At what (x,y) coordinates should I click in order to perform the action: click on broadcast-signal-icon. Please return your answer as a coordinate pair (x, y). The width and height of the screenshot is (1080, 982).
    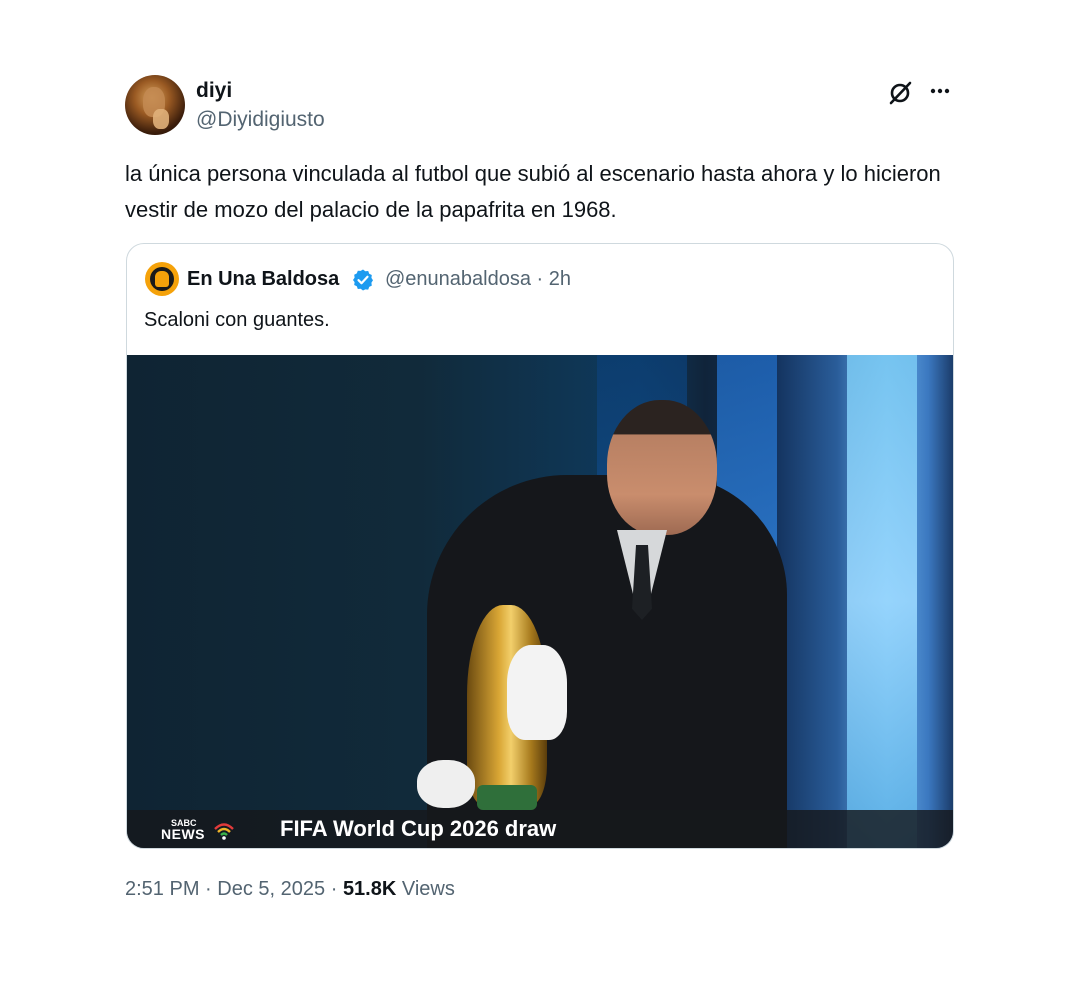
    Looking at the image, I should click on (224, 831).